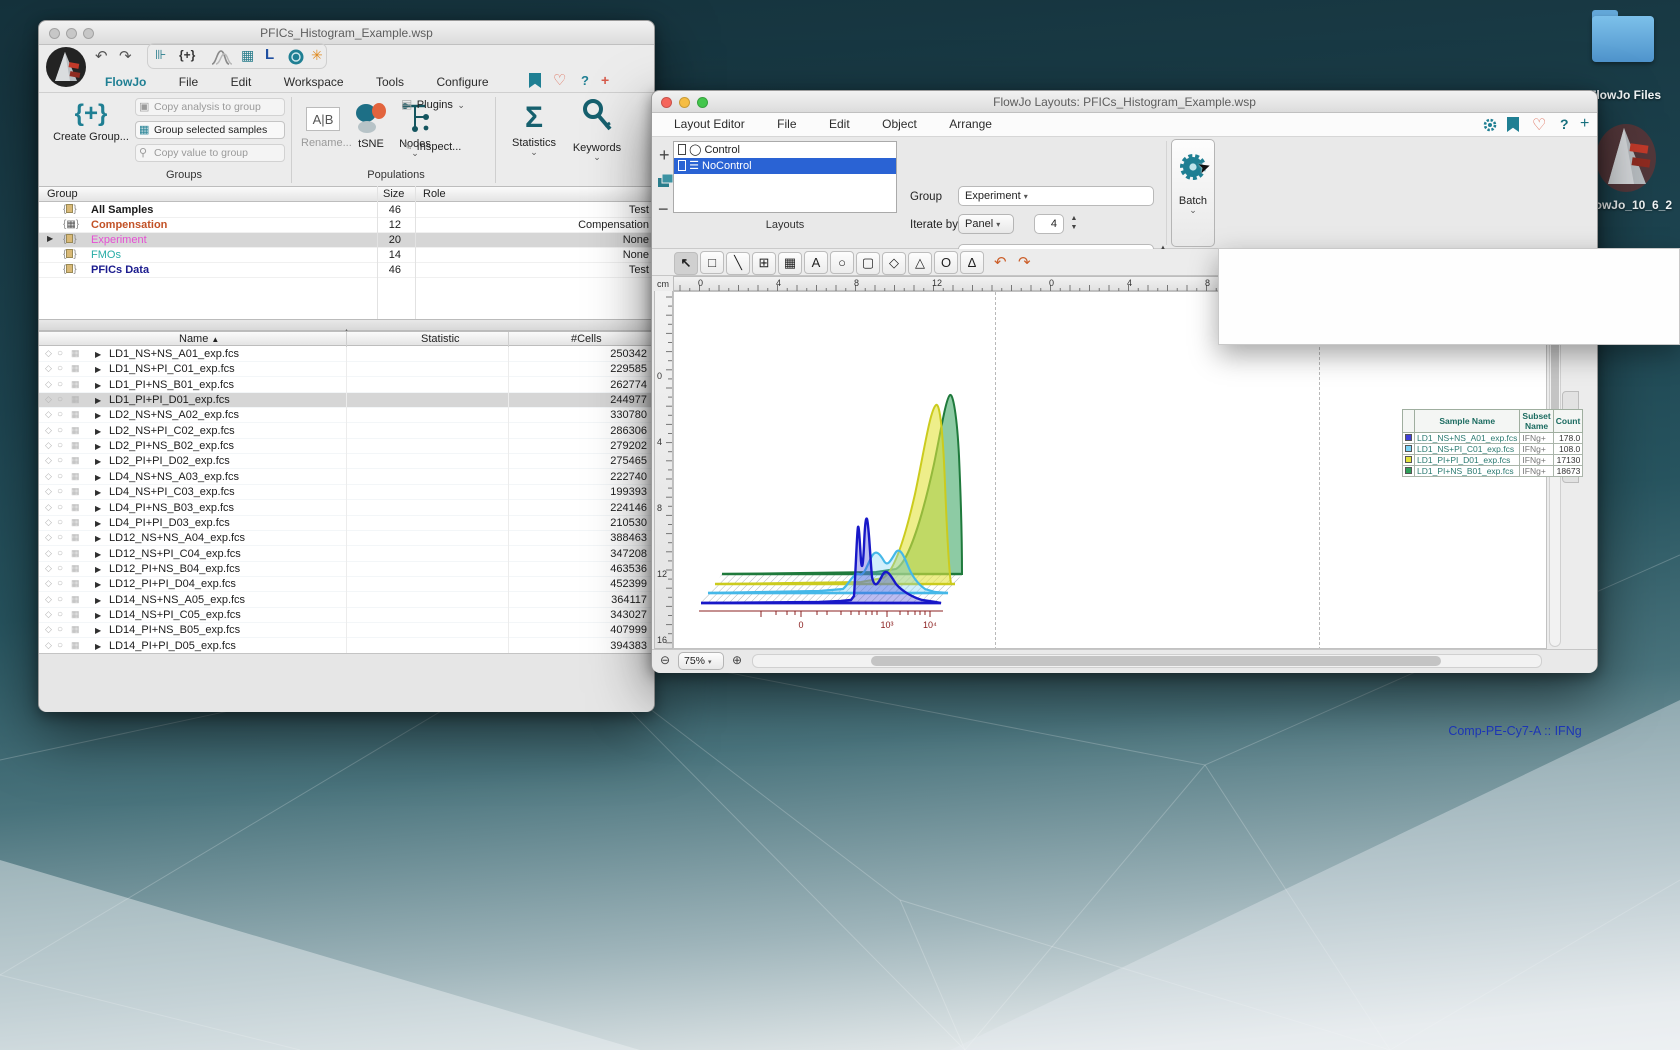  I want to click on tsne-button: tSNE, so click(371, 126).